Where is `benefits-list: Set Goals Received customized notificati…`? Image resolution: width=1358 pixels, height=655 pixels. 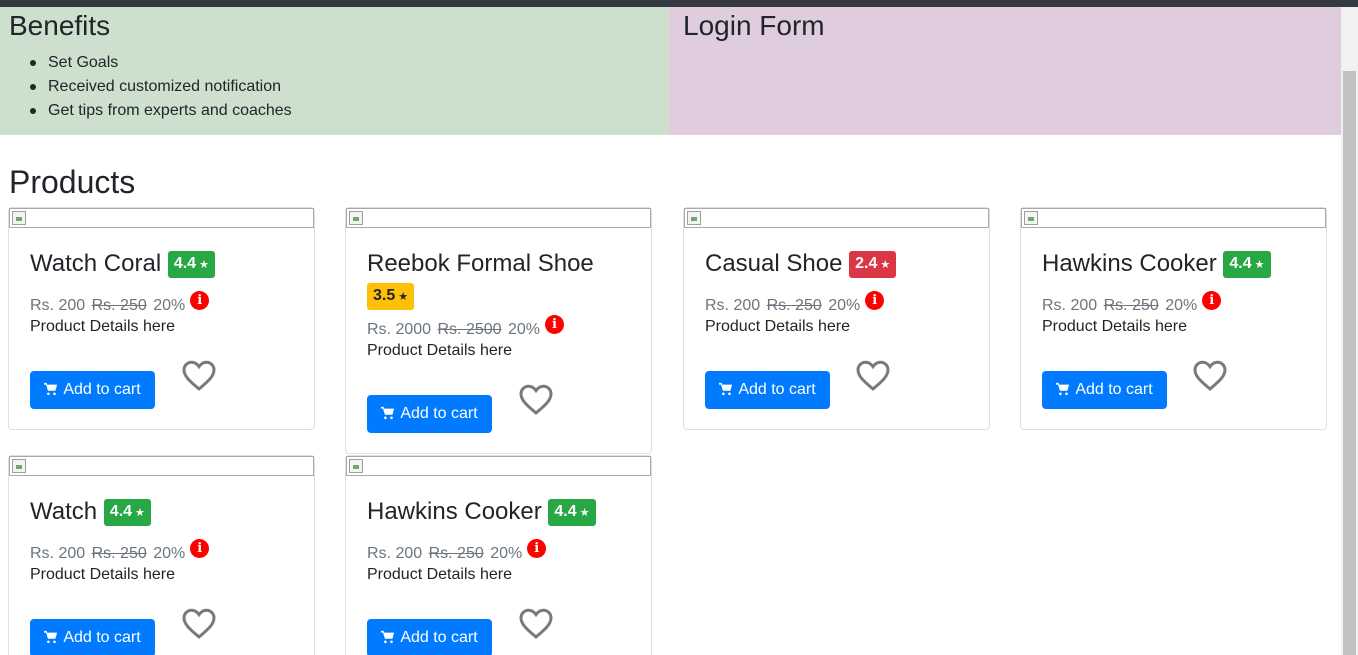
benefits-list: Set Goals Received customized notificati… is located at coordinates (161, 87).